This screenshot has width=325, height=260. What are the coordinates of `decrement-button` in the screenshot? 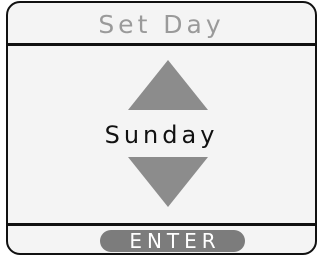 It's located at (168, 184).